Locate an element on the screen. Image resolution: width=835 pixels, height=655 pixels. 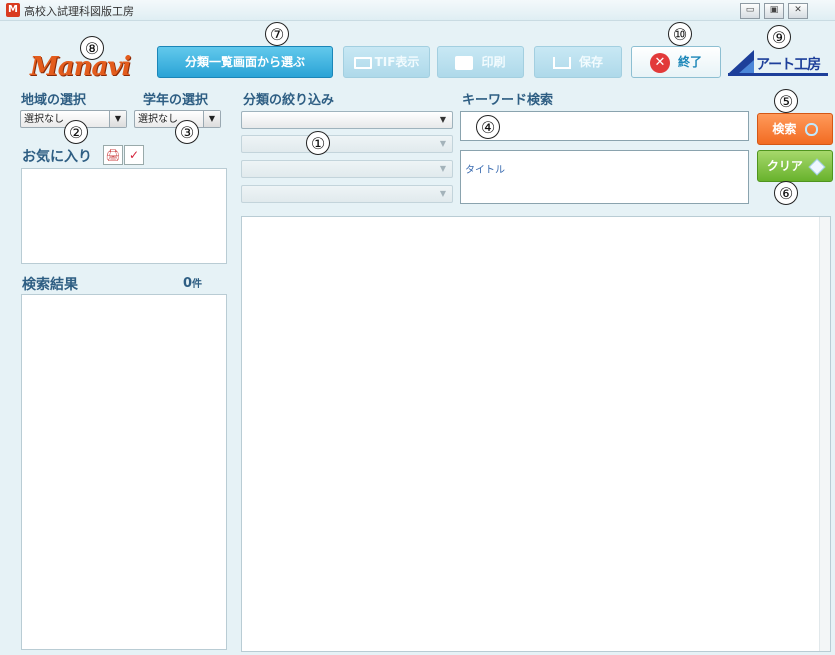
callout-5: ⑤ is located at coordinates (786, 101).